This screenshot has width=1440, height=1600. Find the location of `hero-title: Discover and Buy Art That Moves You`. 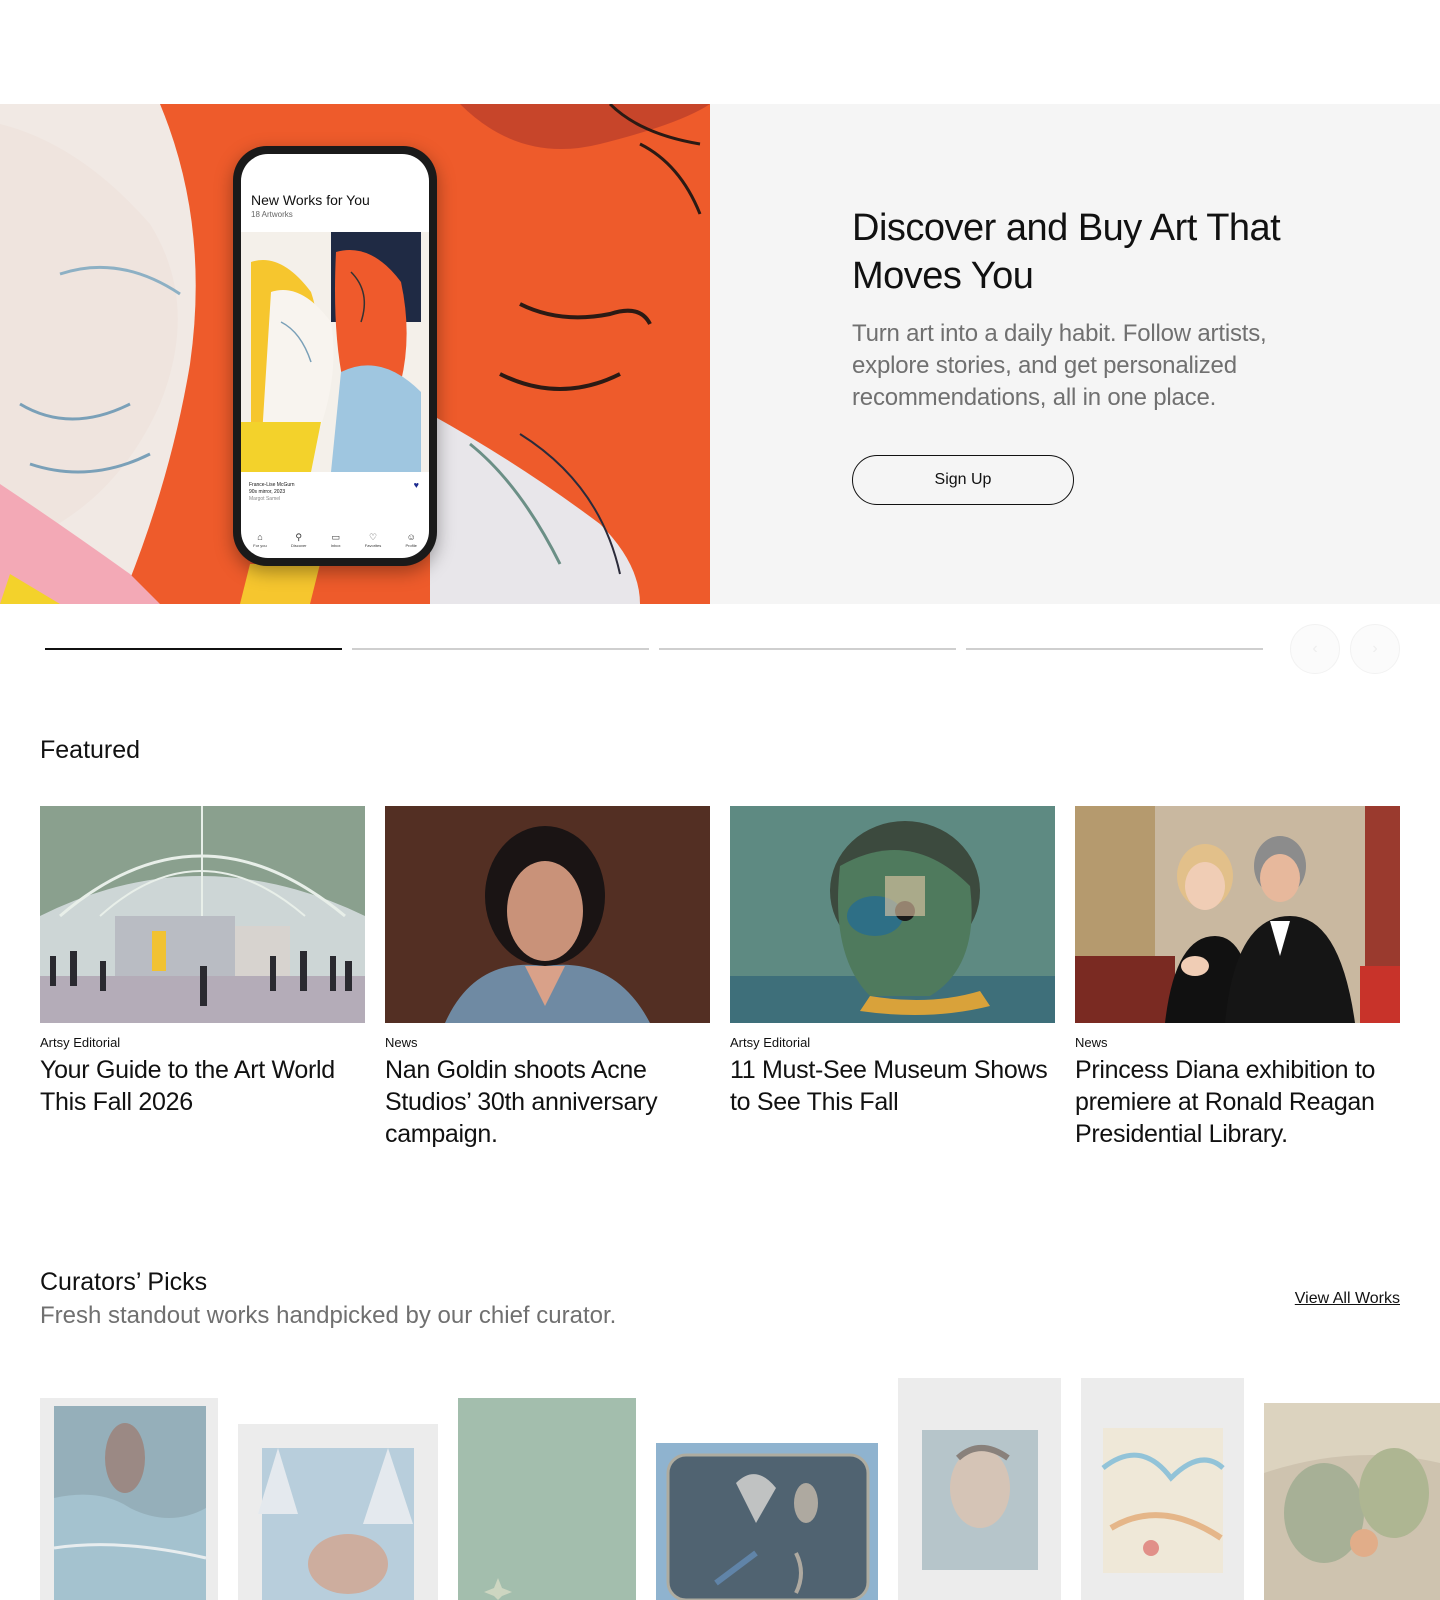

hero-title: Discover and Buy Art That Moves You is located at coordinates (1066, 252).